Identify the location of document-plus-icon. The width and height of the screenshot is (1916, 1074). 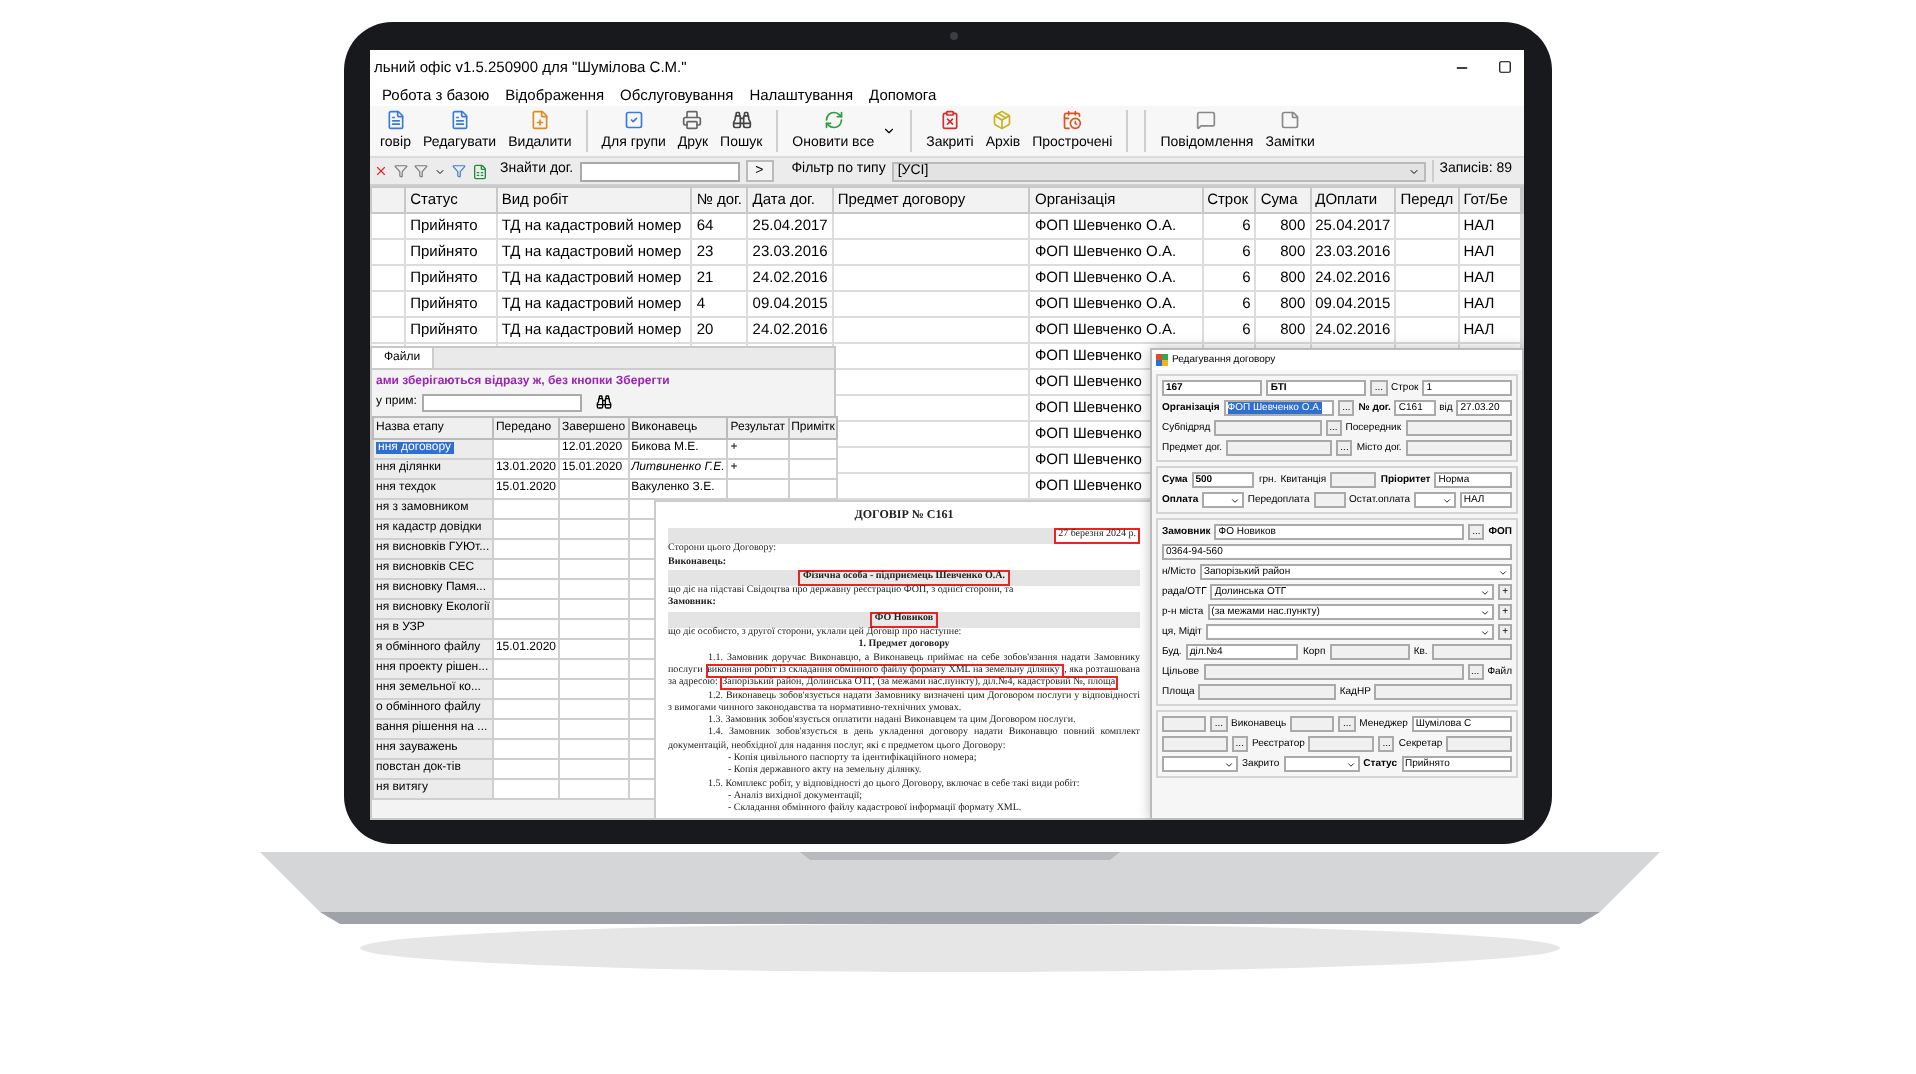
(539, 120).